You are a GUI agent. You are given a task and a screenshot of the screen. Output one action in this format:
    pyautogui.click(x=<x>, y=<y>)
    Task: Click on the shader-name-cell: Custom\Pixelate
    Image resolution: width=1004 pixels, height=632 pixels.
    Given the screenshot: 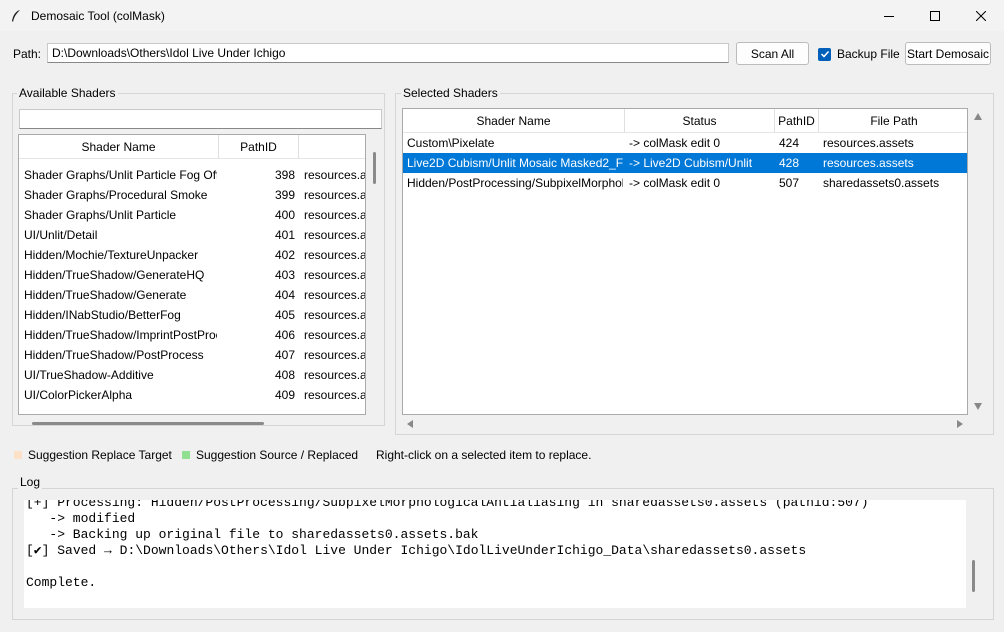 What is the action you would take?
    pyautogui.click(x=451, y=143)
    